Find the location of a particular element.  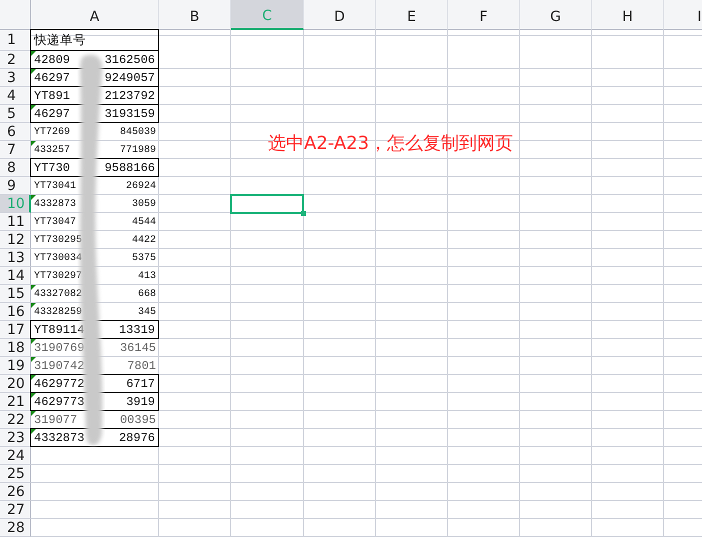

cell-text: 9588166 is located at coordinates (129, 167).